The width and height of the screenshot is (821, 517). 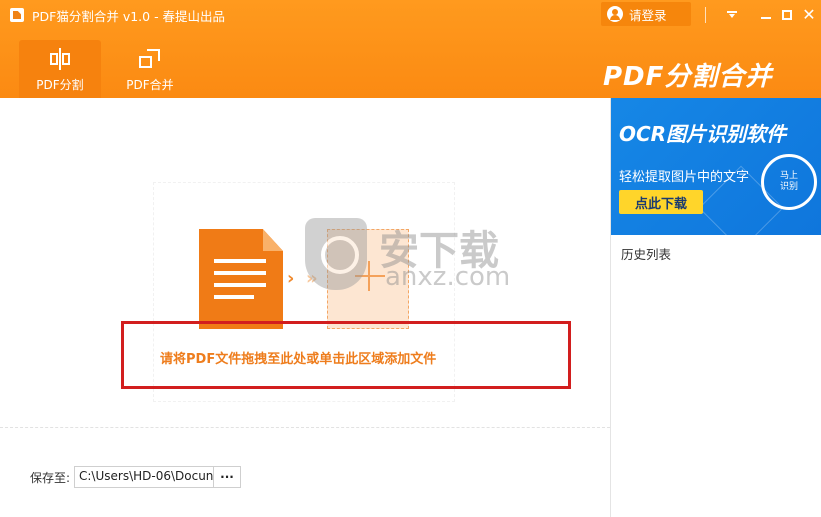 I want to click on ad-title: OCR图片识别软件, so click(x=703, y=134).